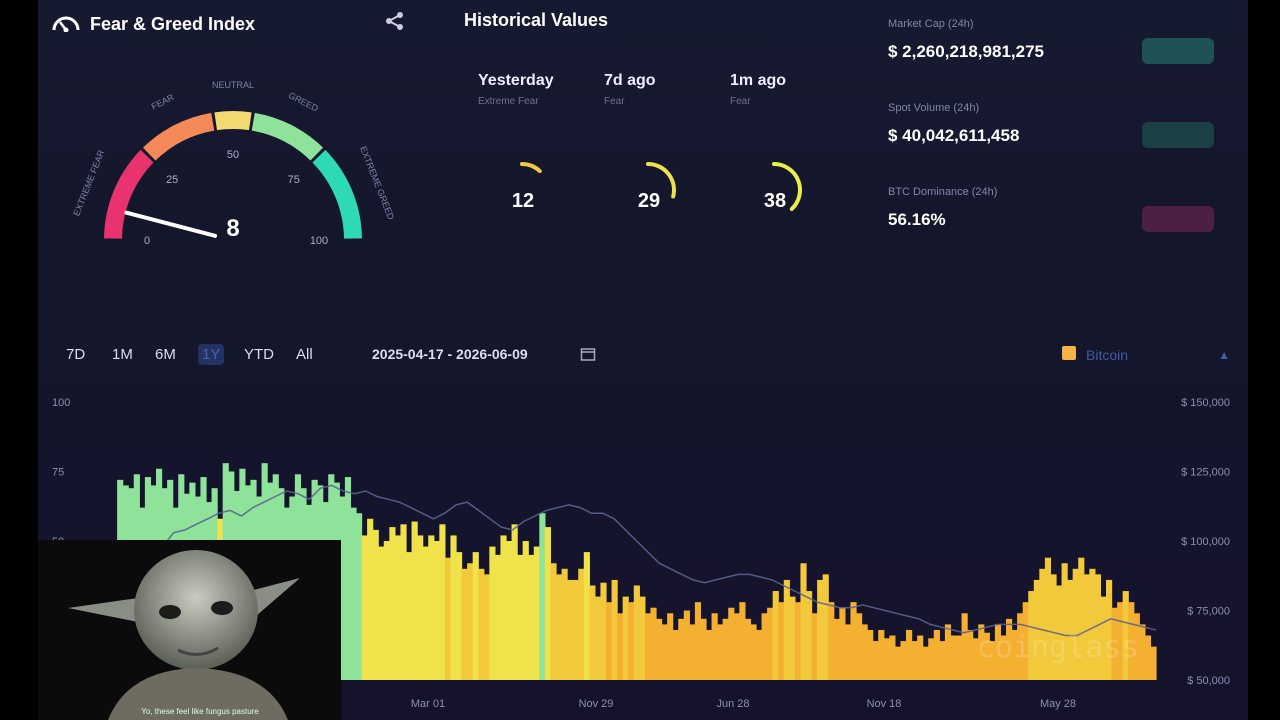 This screenshot has height=720, width=1280. Describe the element at coordinates (319, 241) in the screenshot. I see `gauge-tick-label: 100` at that location.